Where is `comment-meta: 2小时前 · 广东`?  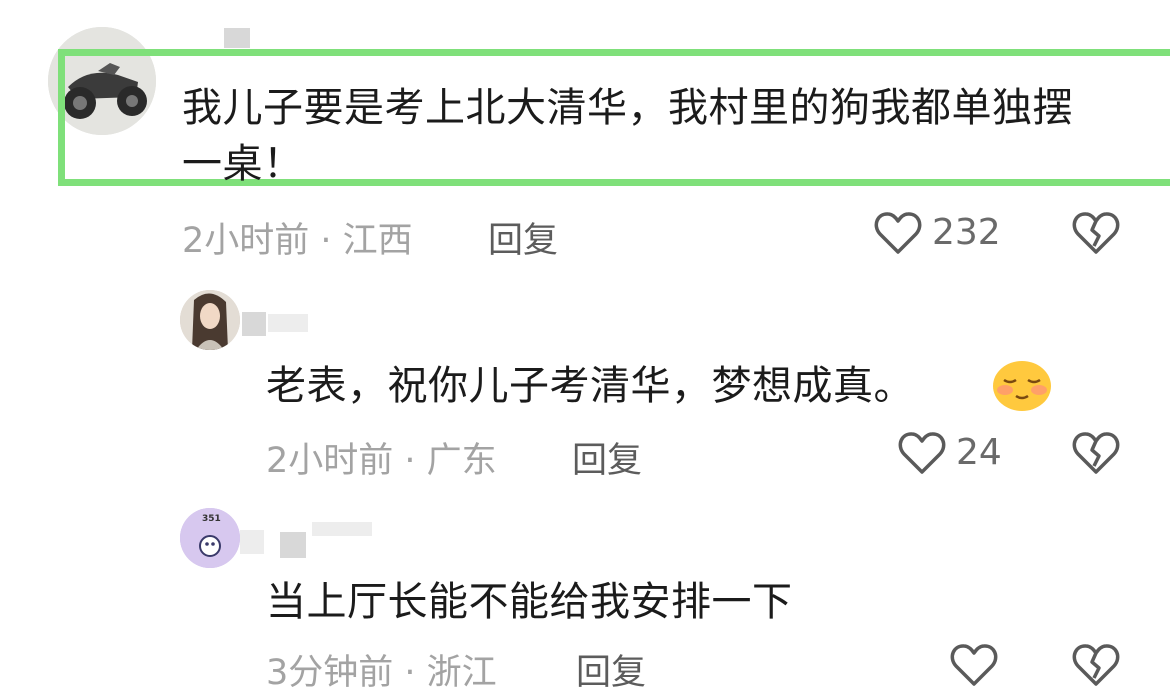
comment-meta: 2小时前 · 广东 is located at coordinates (381, 461).